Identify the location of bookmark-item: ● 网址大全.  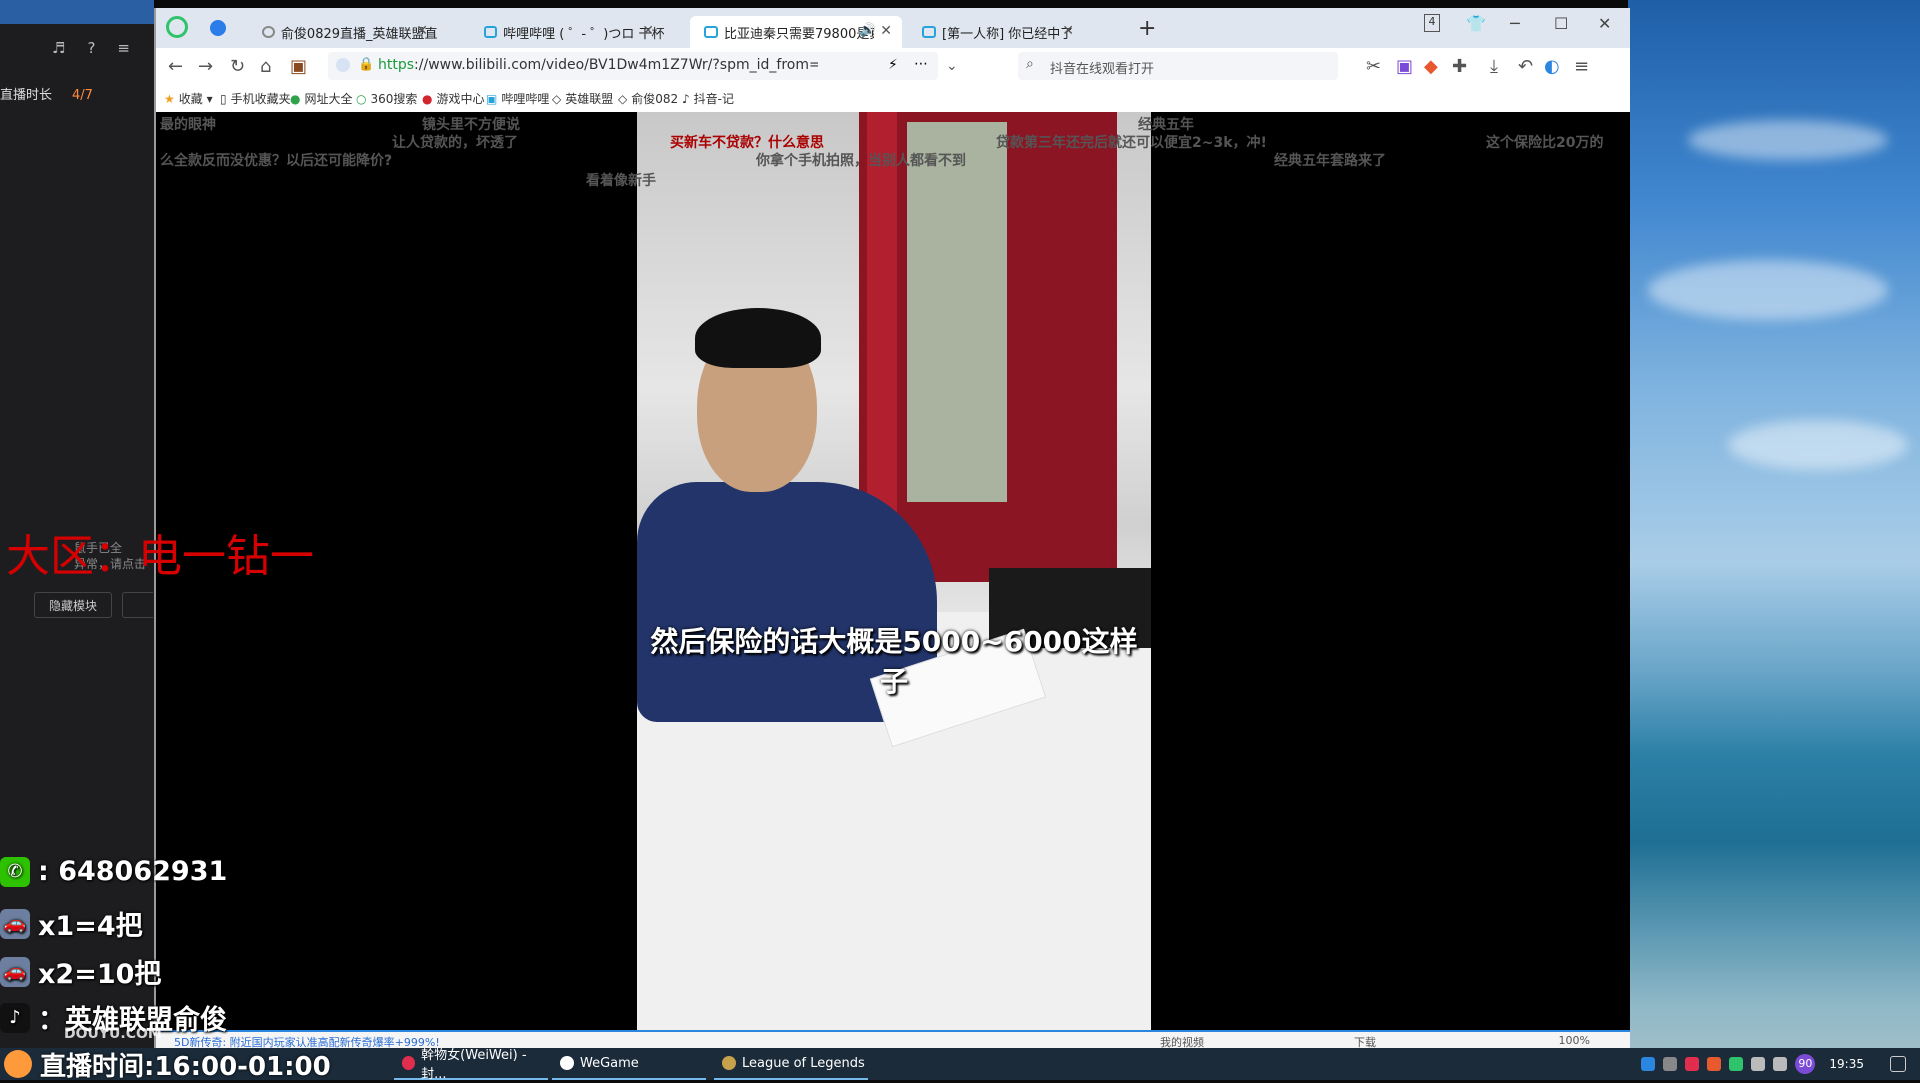
(321, 98).